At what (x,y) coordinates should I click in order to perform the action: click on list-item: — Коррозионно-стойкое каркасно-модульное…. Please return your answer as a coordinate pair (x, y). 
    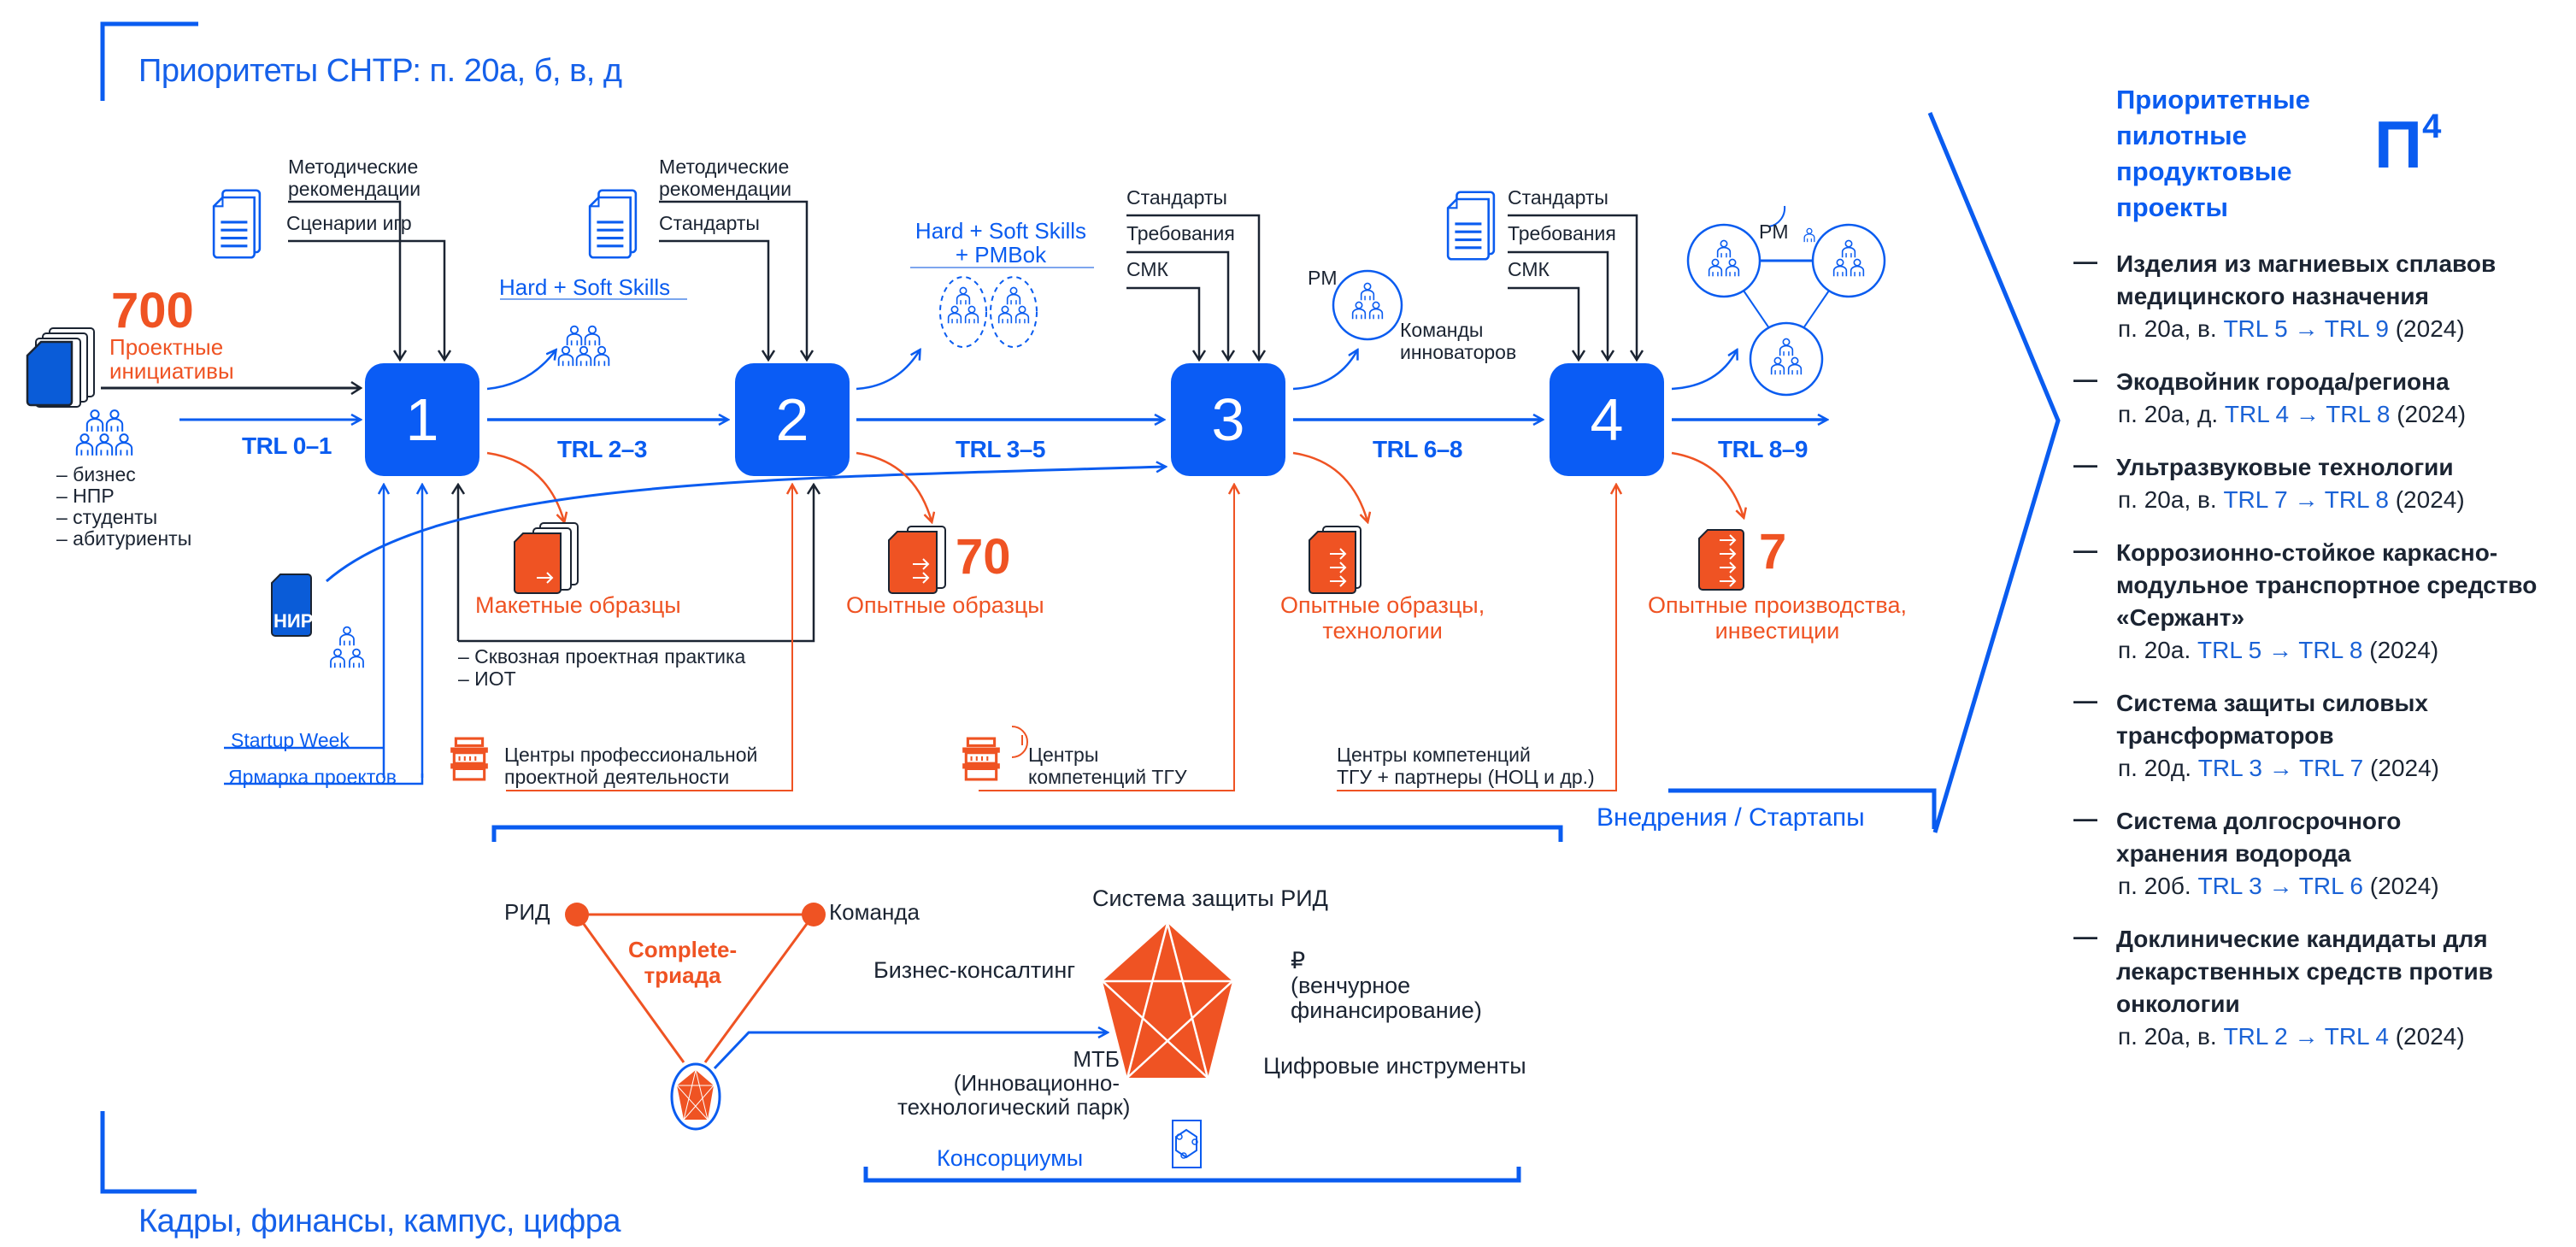
    Looking at the image, I should click on (2321, 602).